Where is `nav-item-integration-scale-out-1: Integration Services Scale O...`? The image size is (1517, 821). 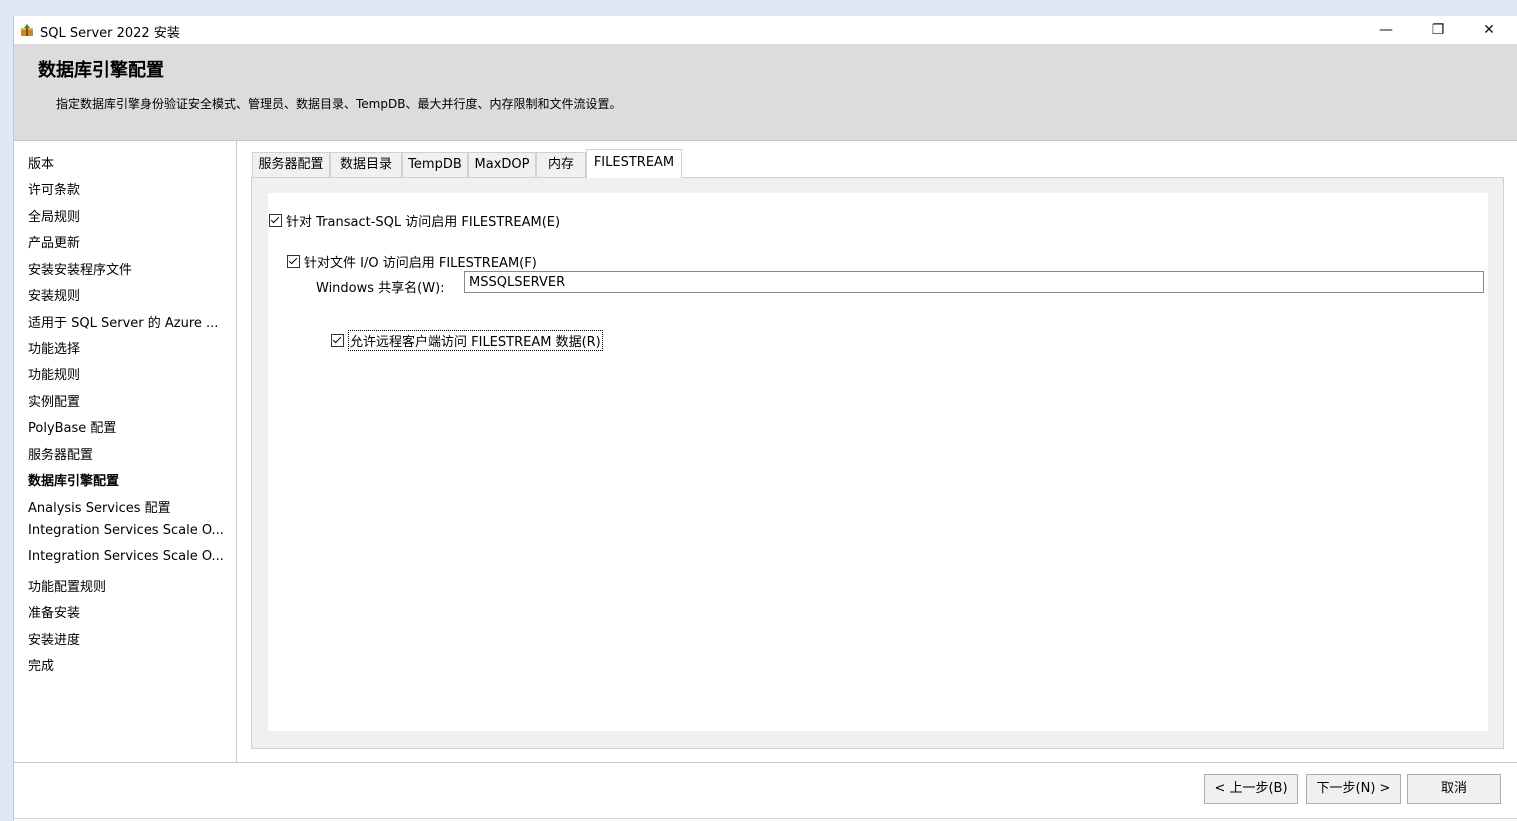
nav-item-integration-scale-out-1: Integration Services Scale O... is located at coordinates (128, 530).